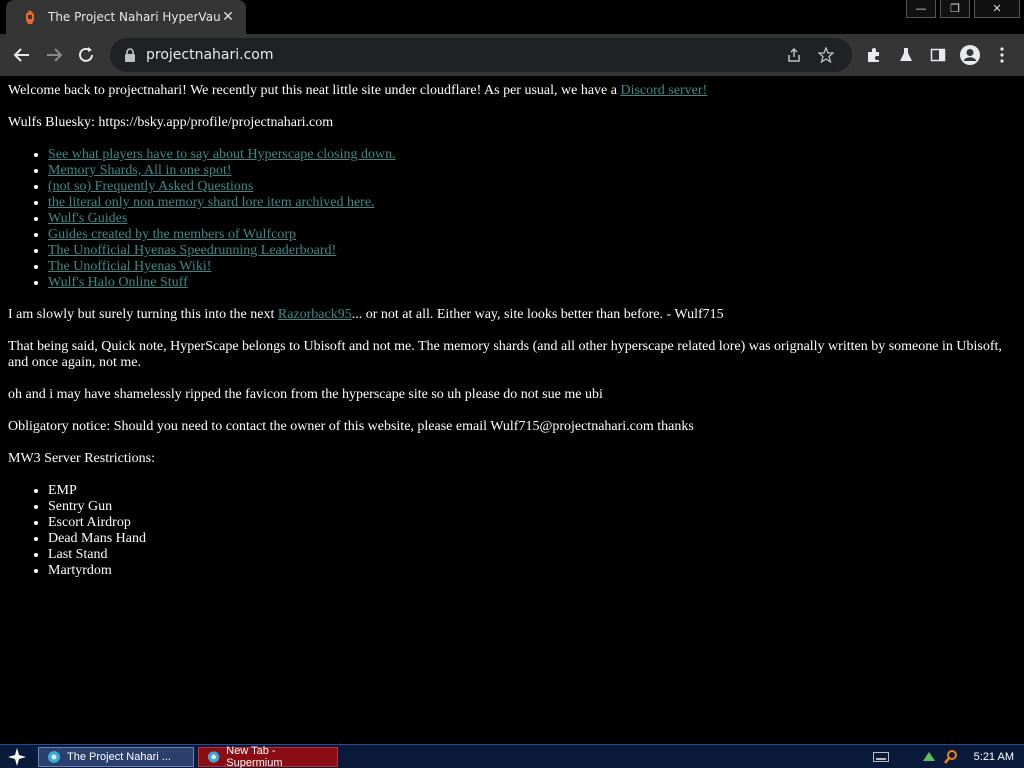 This screenshot has height=768, width=1024. What do you see at coordinates (532, 571) in the screenshot?
I see `list-item: Martyrdom` at bounding box center [532, 571].